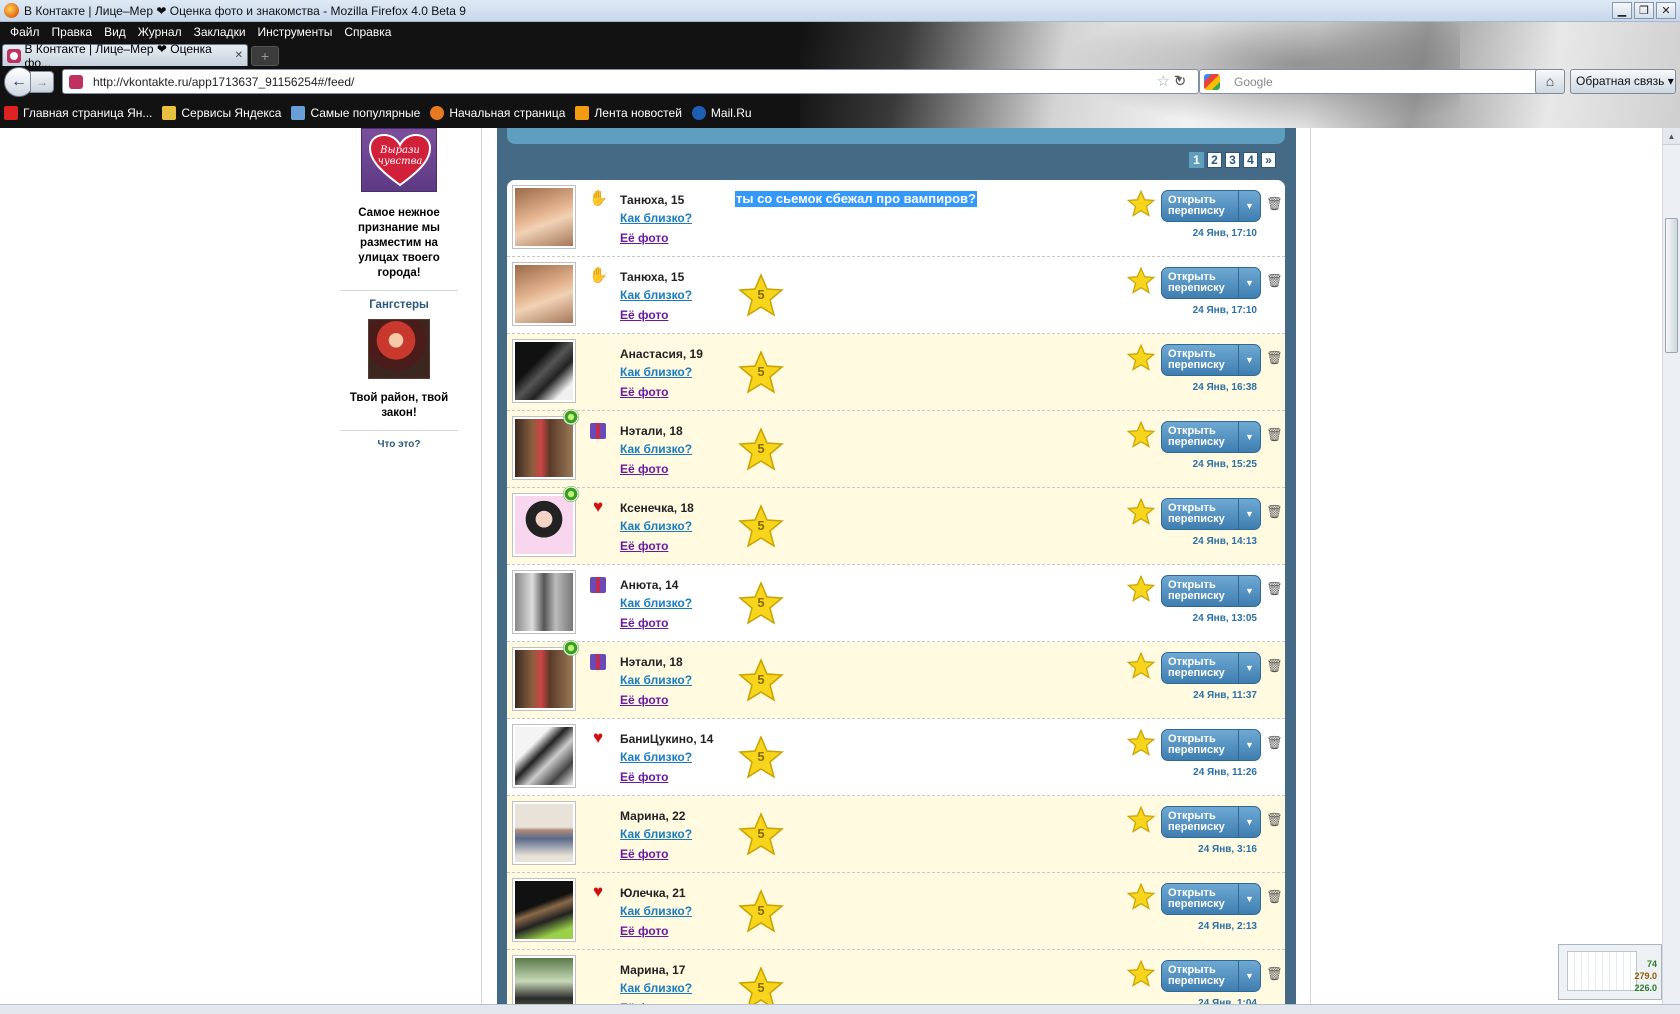  I want to click on tab-active: В Контакте | Лице–Мер ❤ Оценка фо... ✕, so click(125, 56).